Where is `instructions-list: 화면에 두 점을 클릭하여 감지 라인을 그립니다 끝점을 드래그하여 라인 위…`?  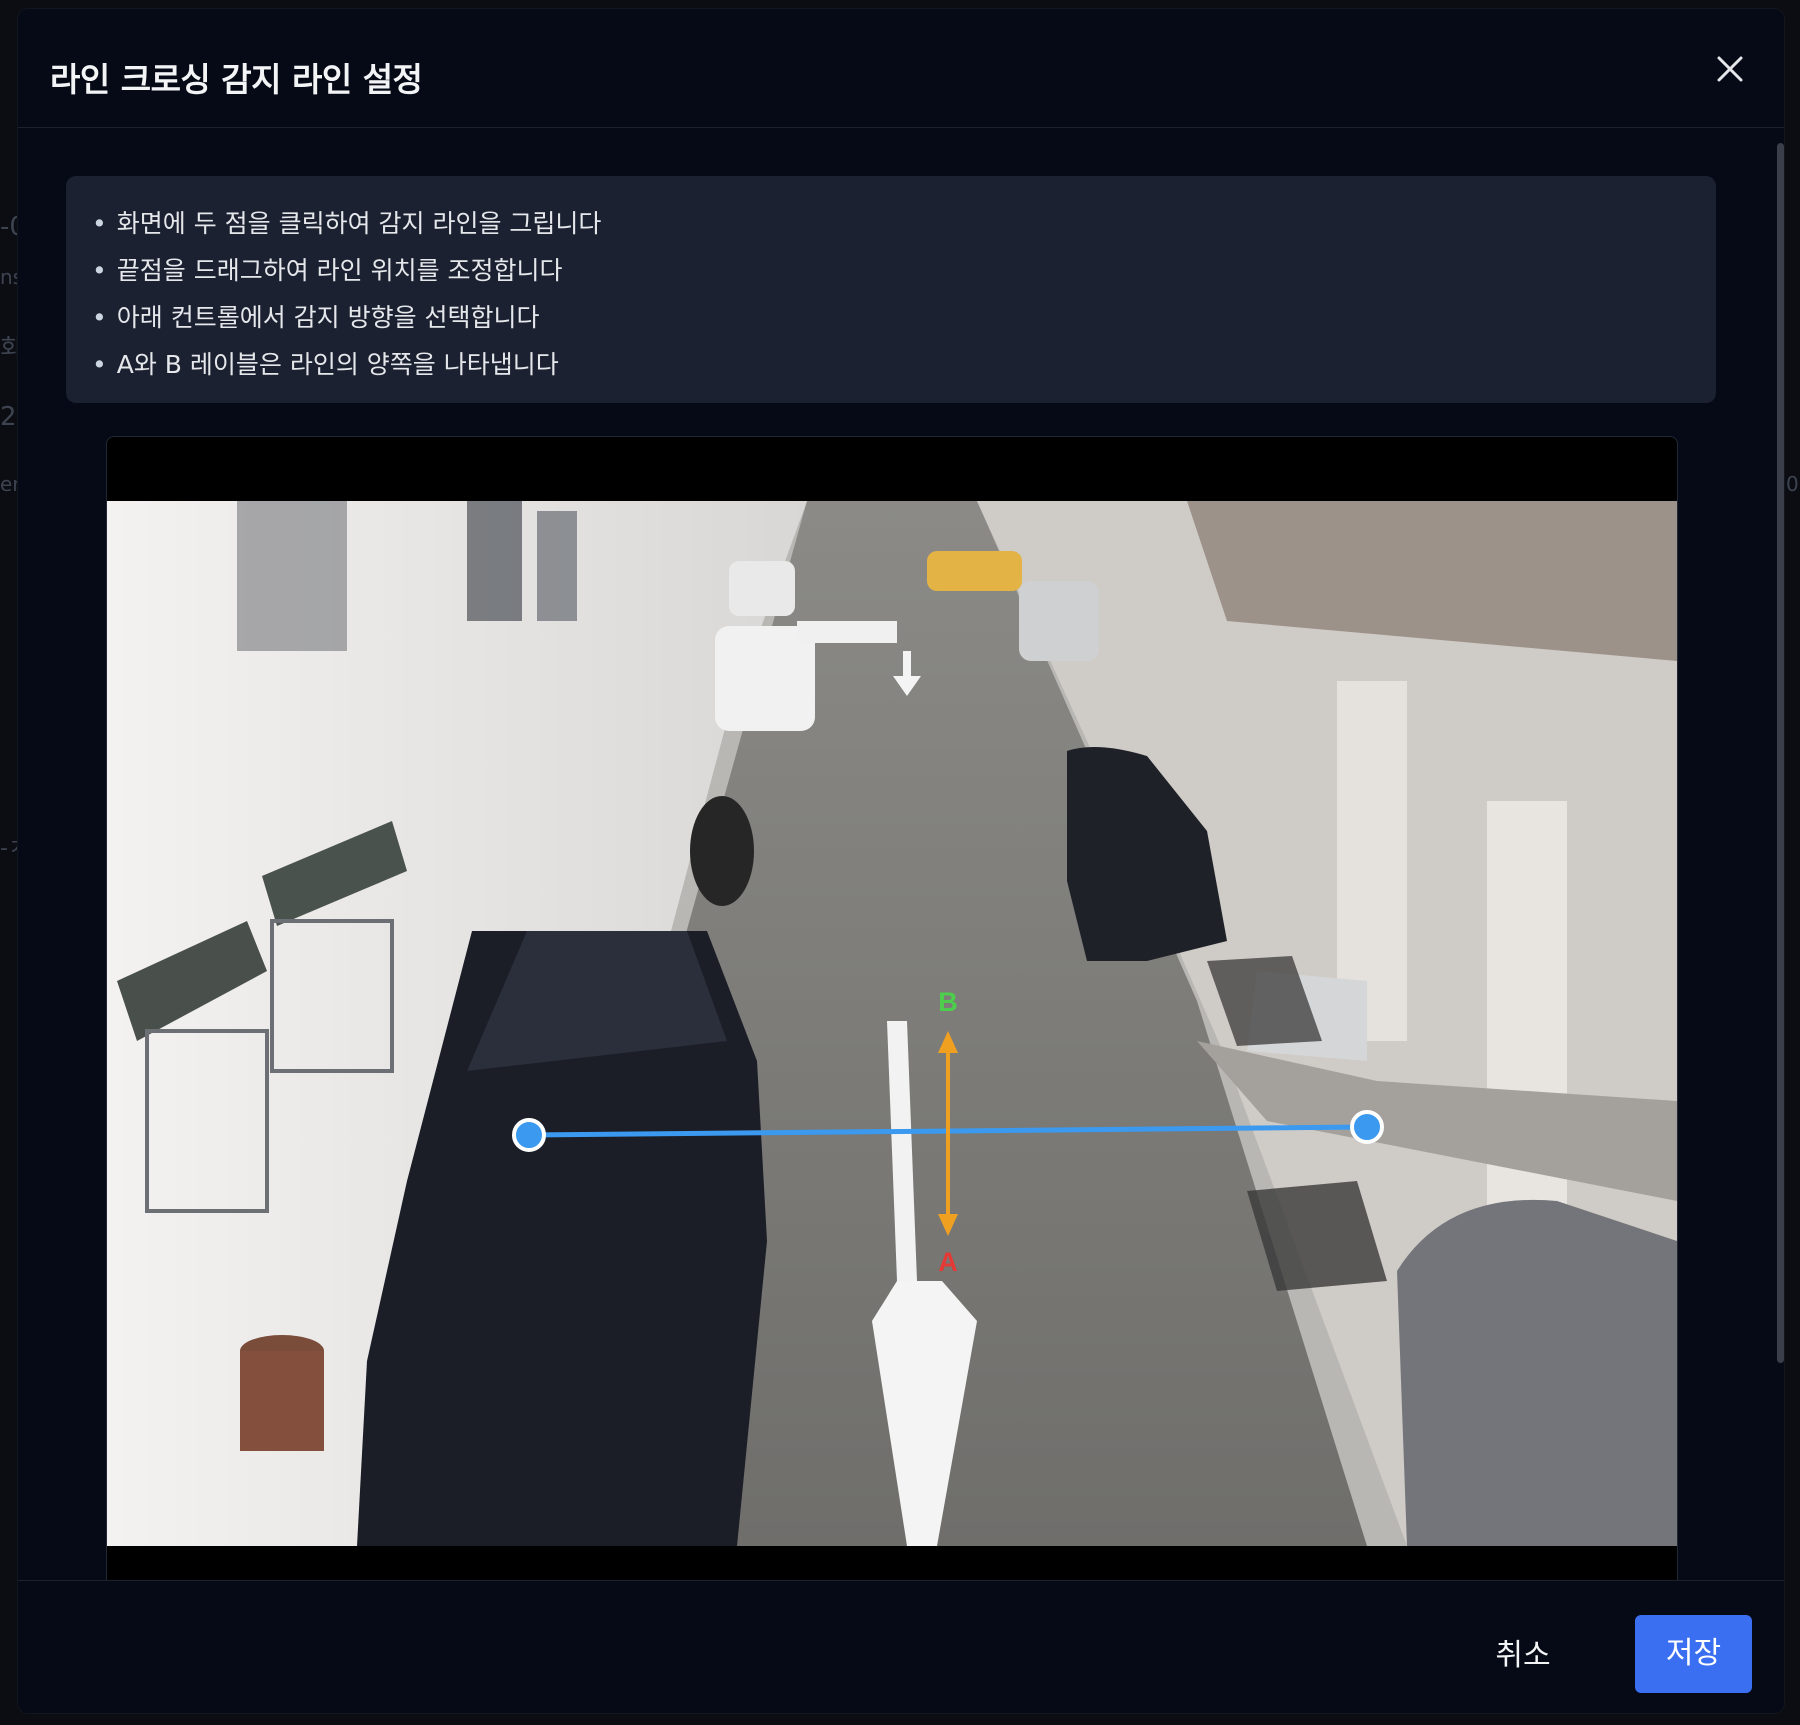
instructions-list: 화면에 두 점을 클릭하여 감지 라인을 그립니다 끝점을 드래그하여 라인 위… is located at coordinates (347, 298).